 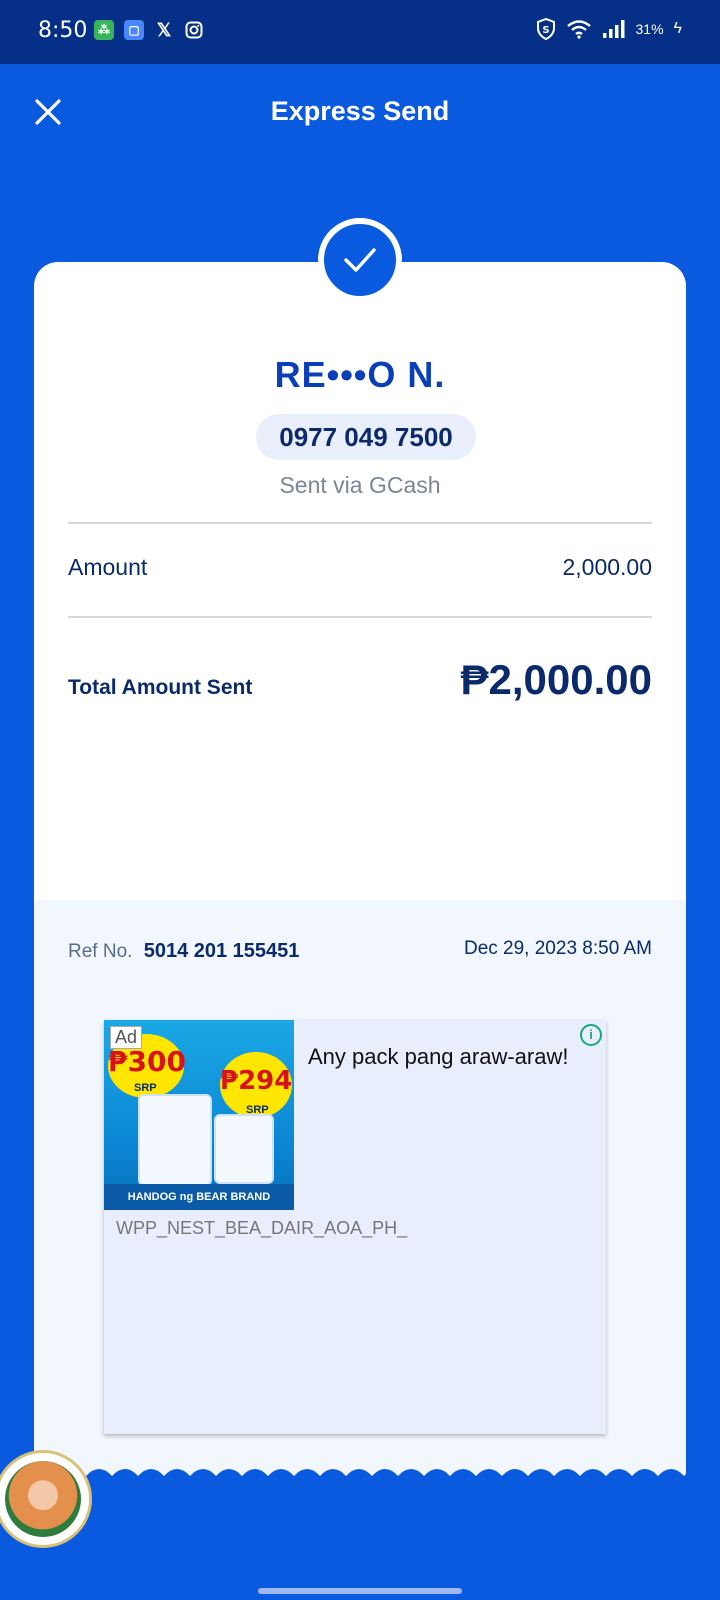 What do you see at coordinates (126, 1037) in the screenshot?
I see `ad-badge: Ad` at bounding box center [126, 1037].